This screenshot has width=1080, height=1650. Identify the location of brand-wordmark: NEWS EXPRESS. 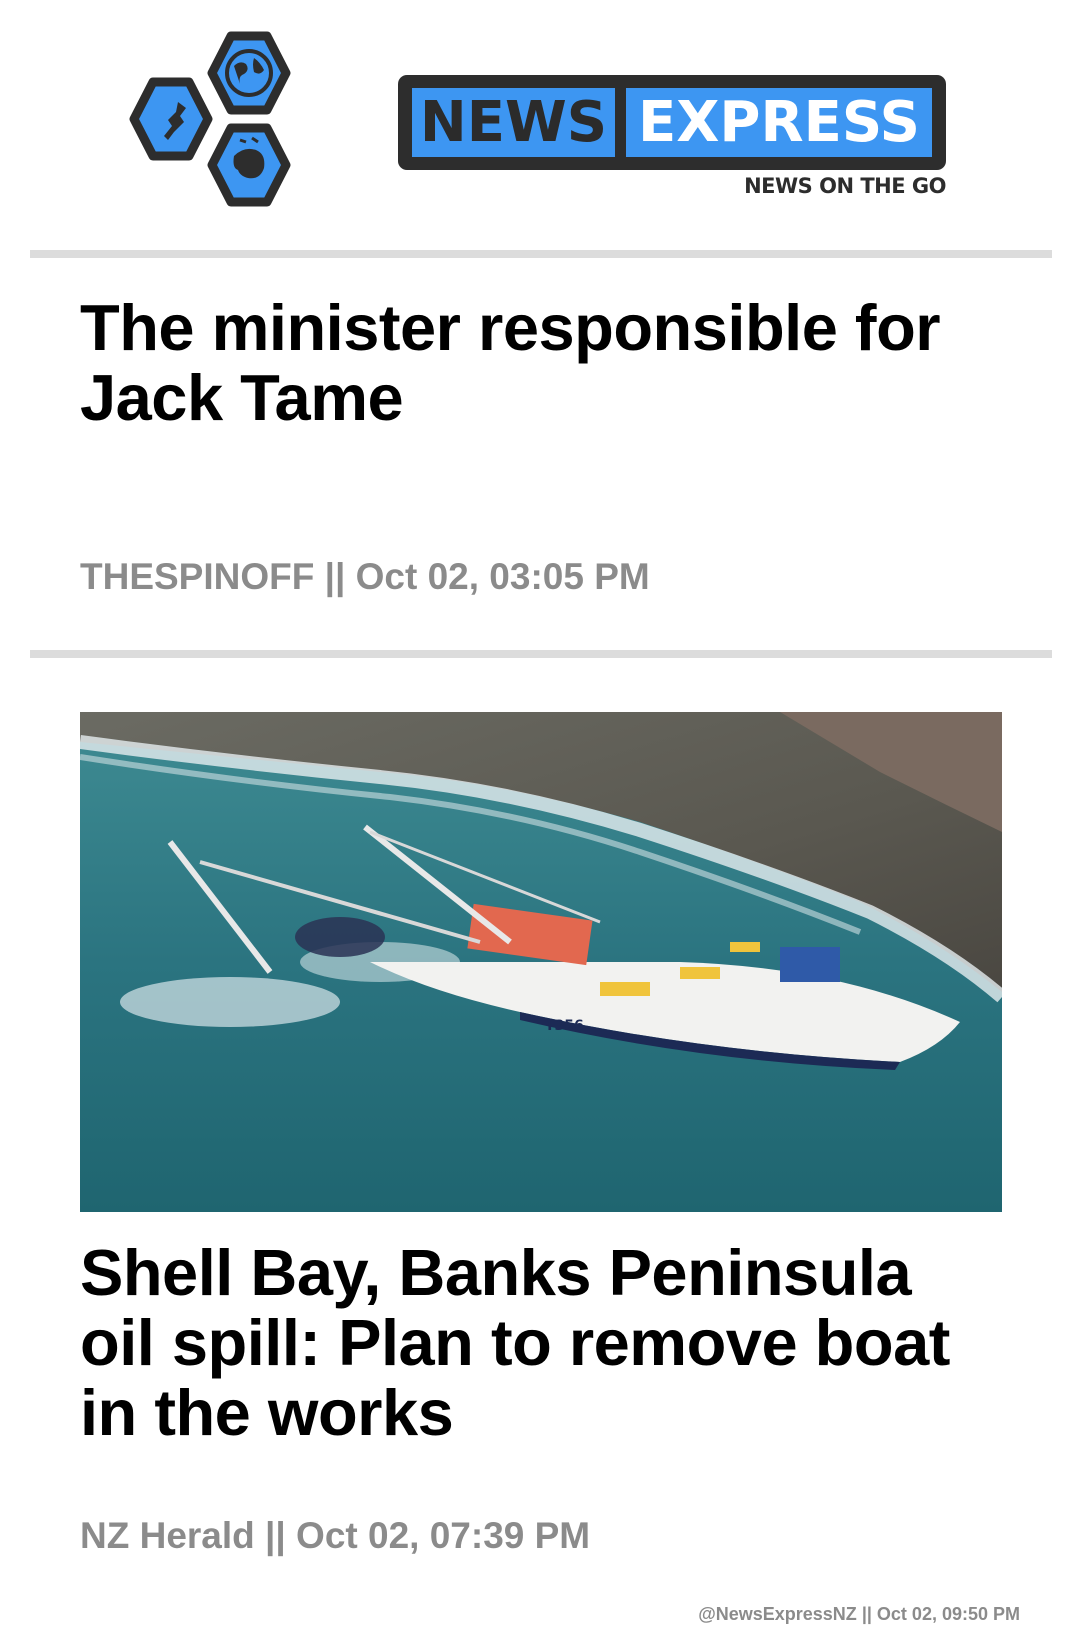
(672, 122).